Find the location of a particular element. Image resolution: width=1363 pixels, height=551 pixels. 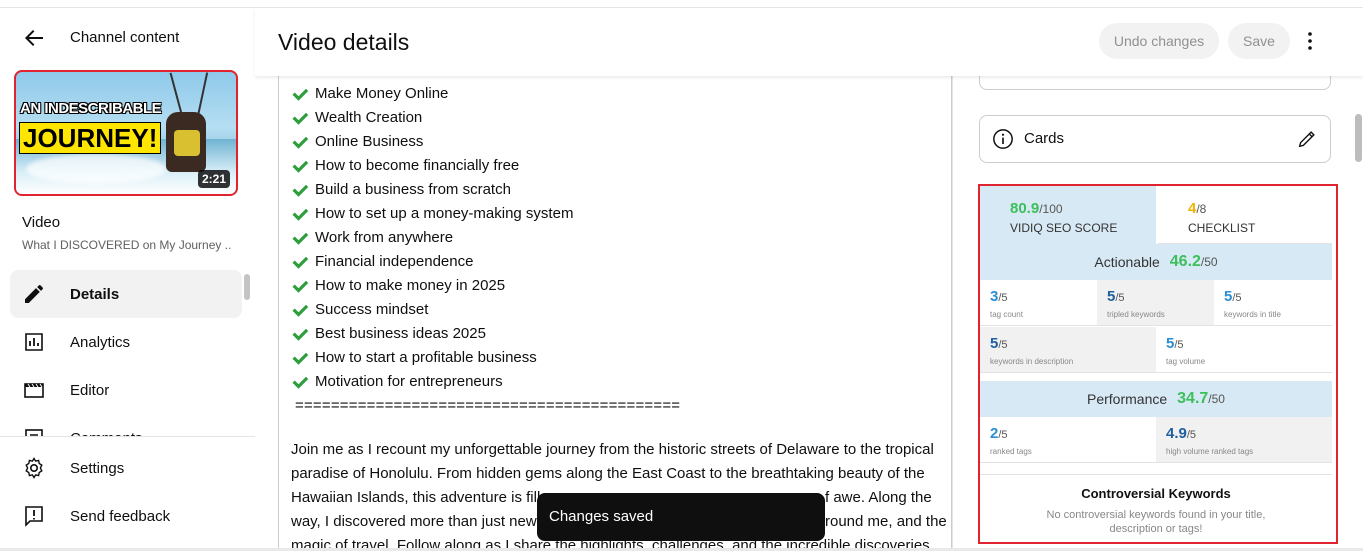

cards-label: Cards is located at coordinates (1044, 138).